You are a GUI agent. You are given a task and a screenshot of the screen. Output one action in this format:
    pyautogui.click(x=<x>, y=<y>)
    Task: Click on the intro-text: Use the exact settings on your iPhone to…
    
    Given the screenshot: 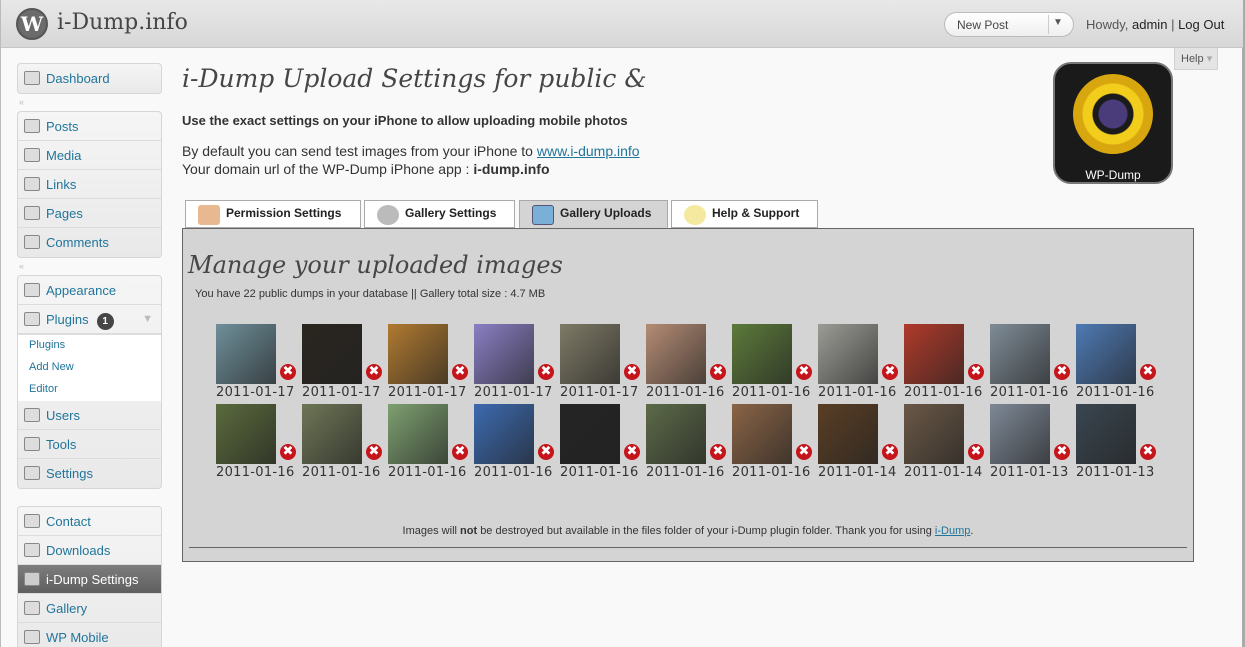 What is the action you would take?
    pyautogui.click(x=405, y=120)
    